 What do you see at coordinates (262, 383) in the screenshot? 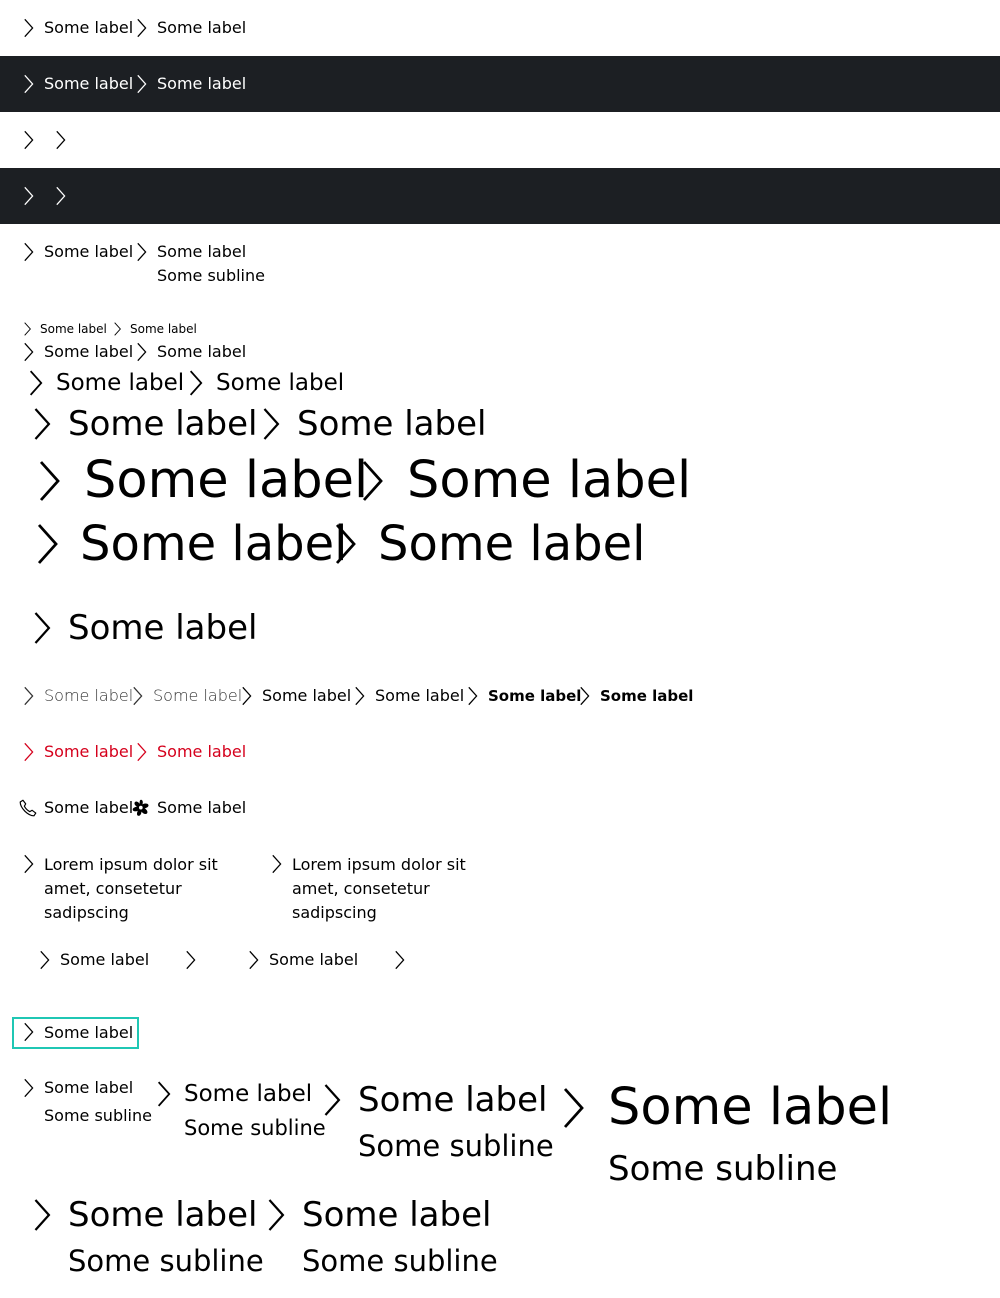
I see `link-size-medium-2: Some label` at bounding box center [262, 383].